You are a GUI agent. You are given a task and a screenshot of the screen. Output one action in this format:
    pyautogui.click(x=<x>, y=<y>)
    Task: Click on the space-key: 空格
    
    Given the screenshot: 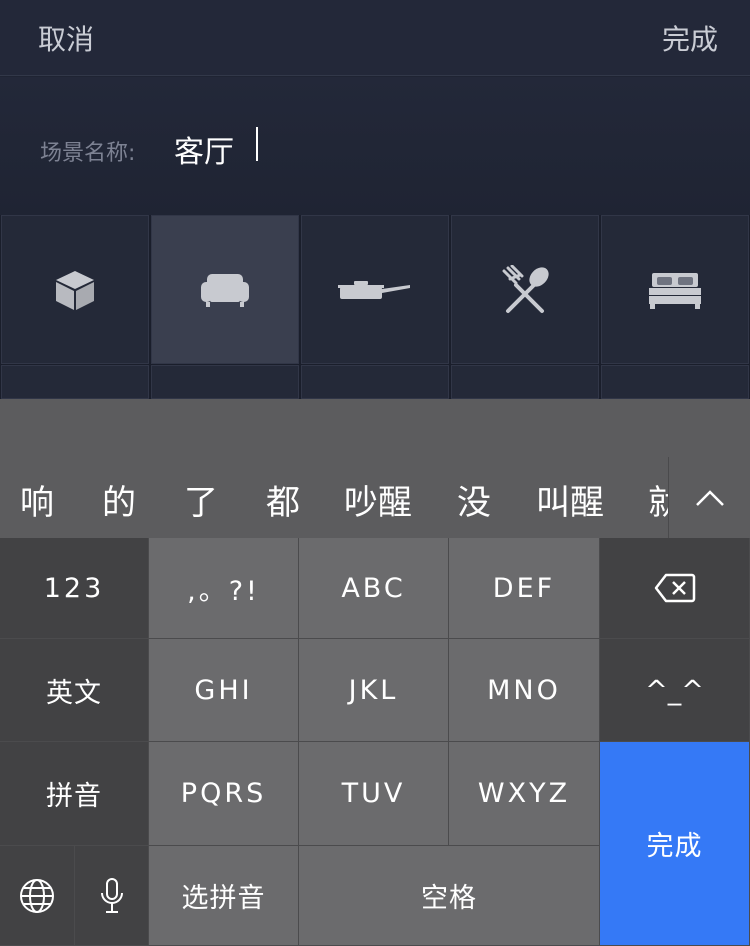 What is the action you would take?
    pyautogui.click(x=449, y=896)
    